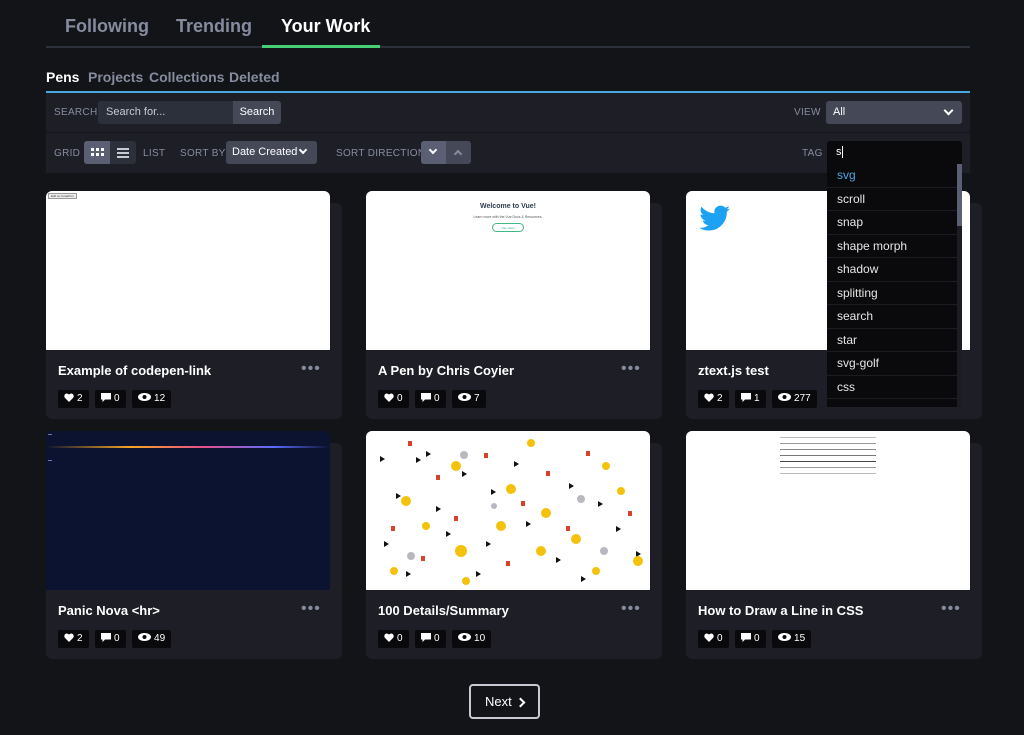 The image size is (1024, 735). Describe the element at coordinates (469, 399) in the screenshot. I see `views-button: 7` at that location.